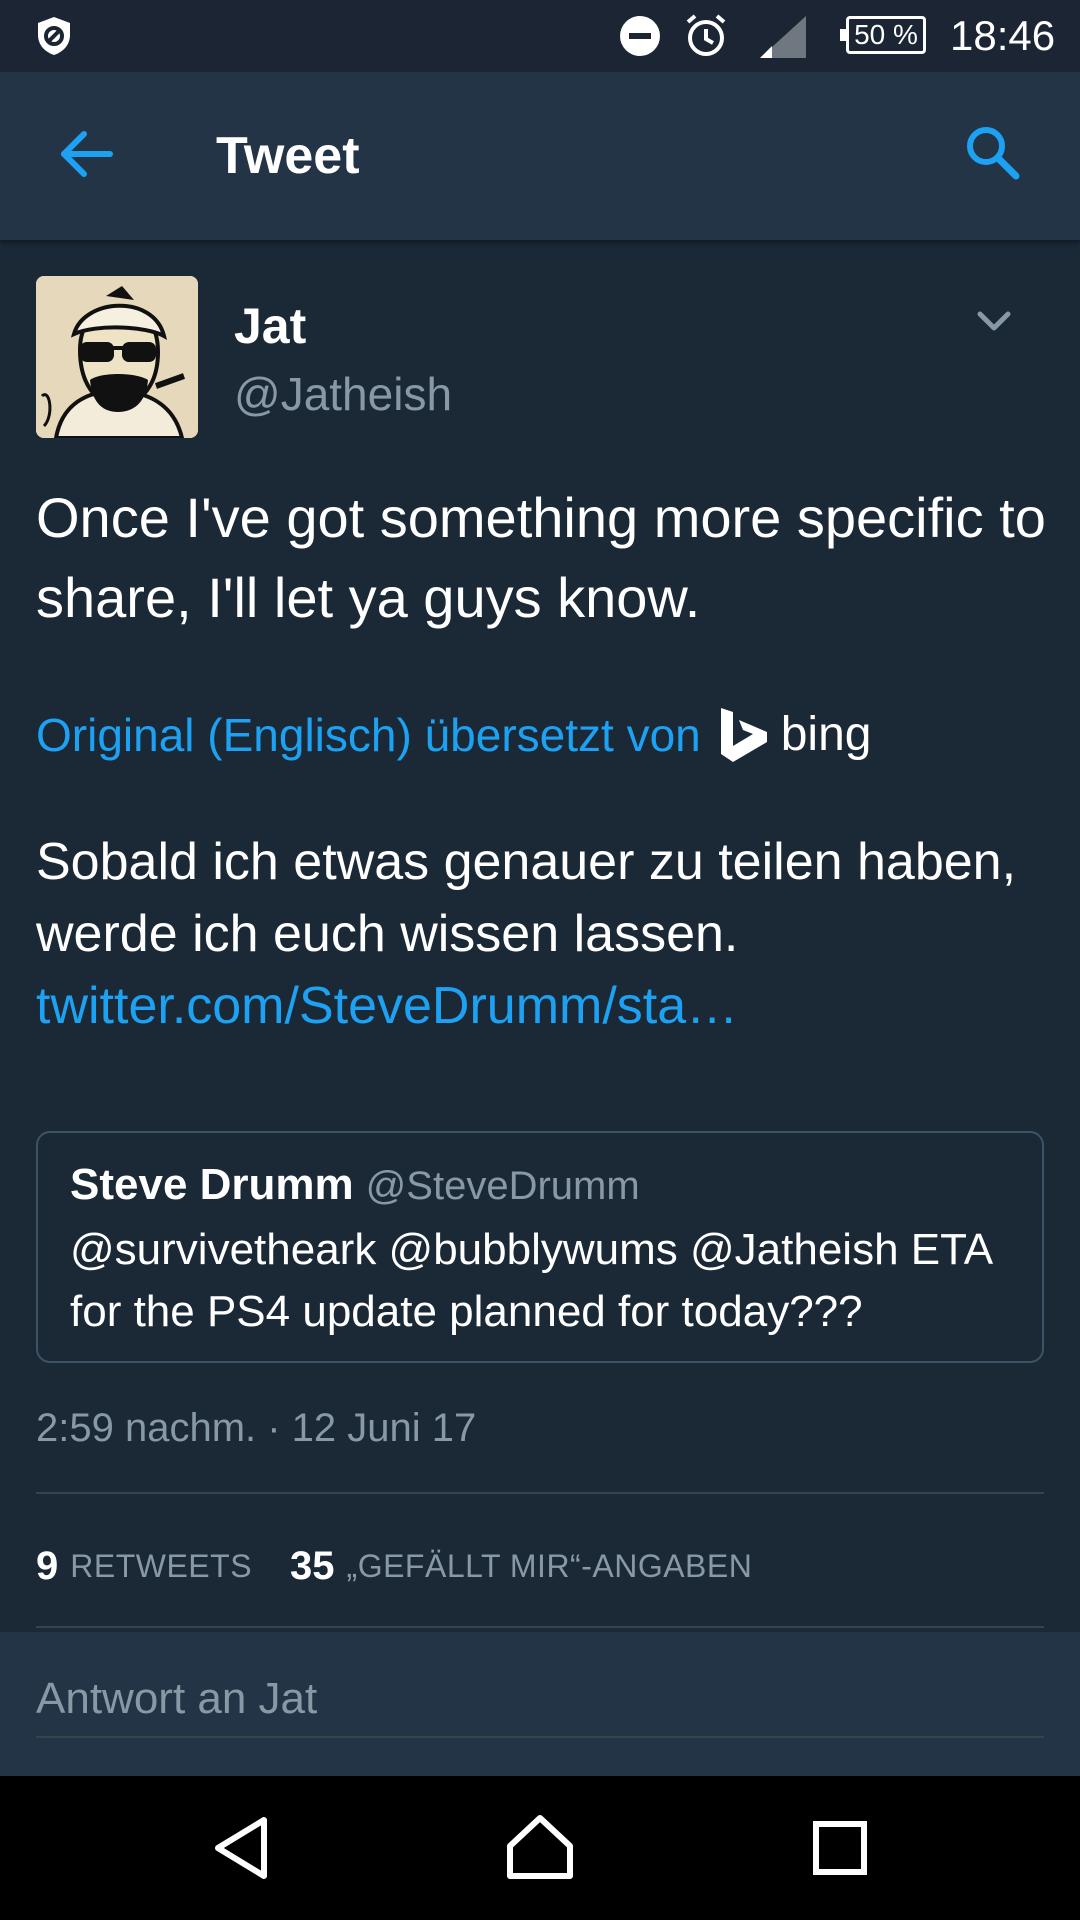 Image resolution: width=1080 pixels, height=1920 pixels. I want to click on avatar, so click(117, 357).